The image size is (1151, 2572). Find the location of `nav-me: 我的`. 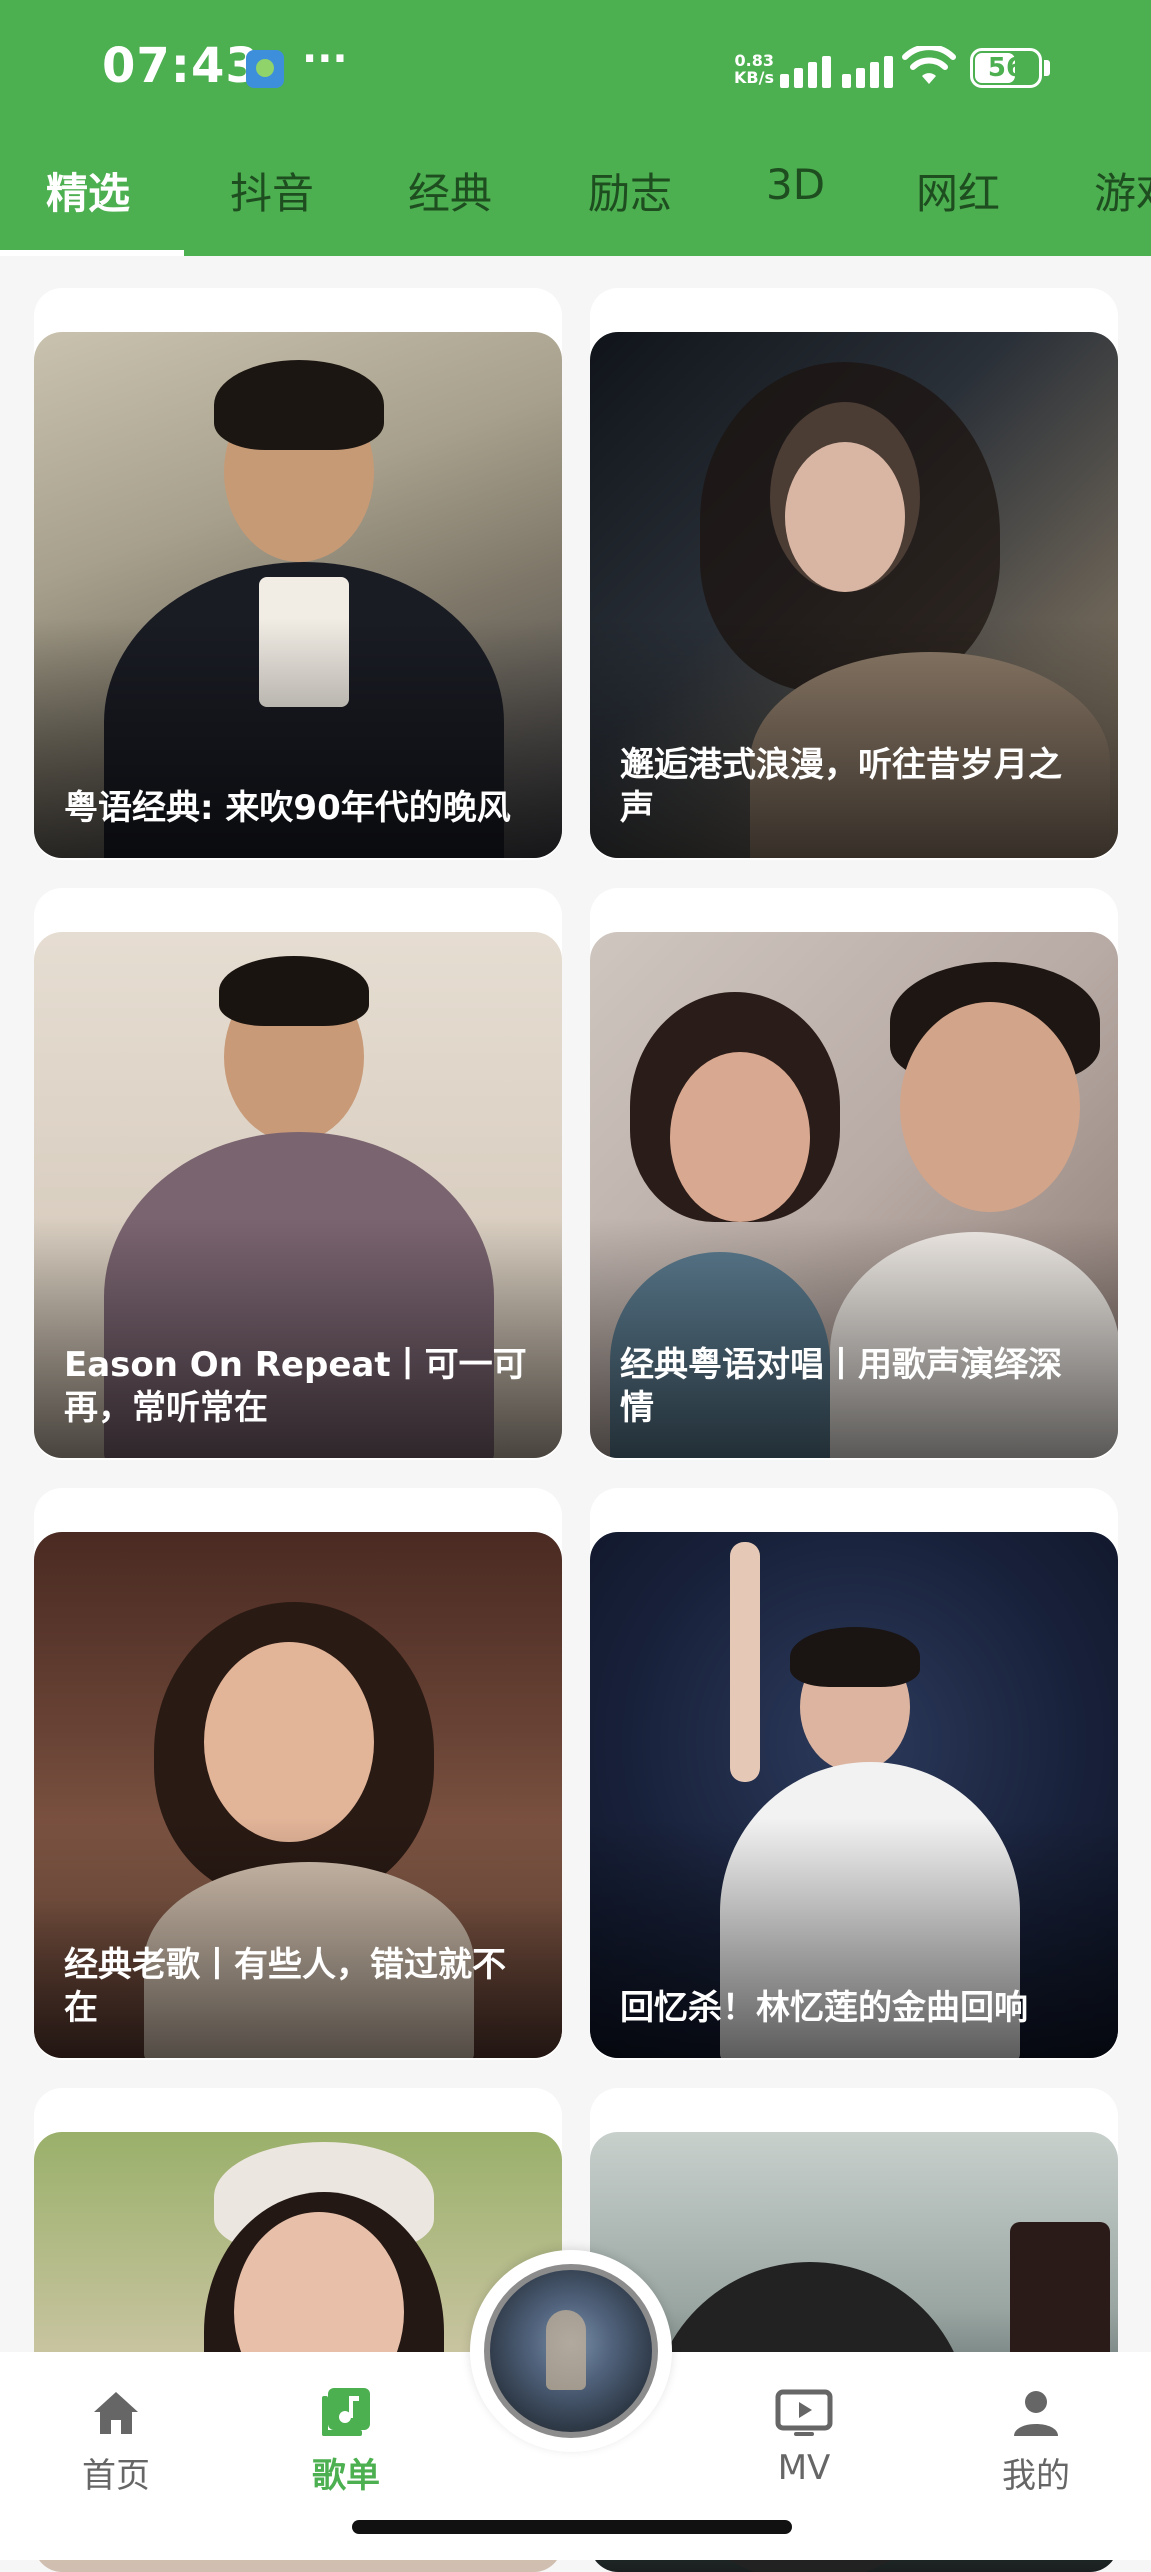

nav-me: 我的 is located at coordinates (1036, 2439).